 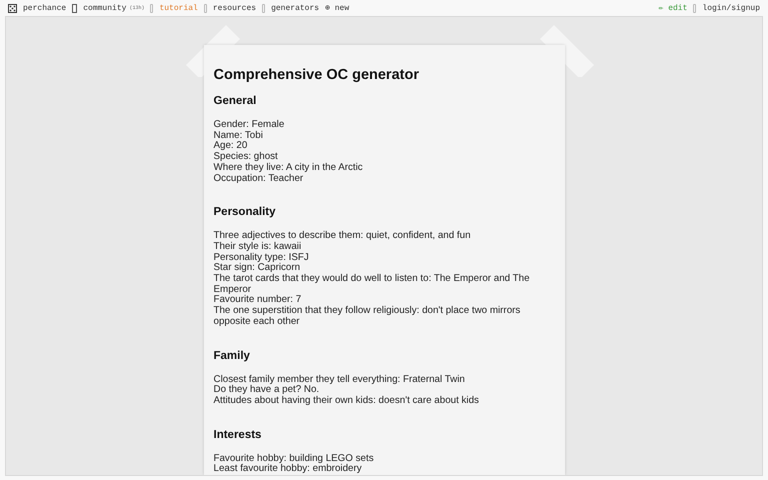 What do you see at coordinates (246, 157) in the screenshot?
I see `result-line: Species: ghost` at bounding box center [246, 157].